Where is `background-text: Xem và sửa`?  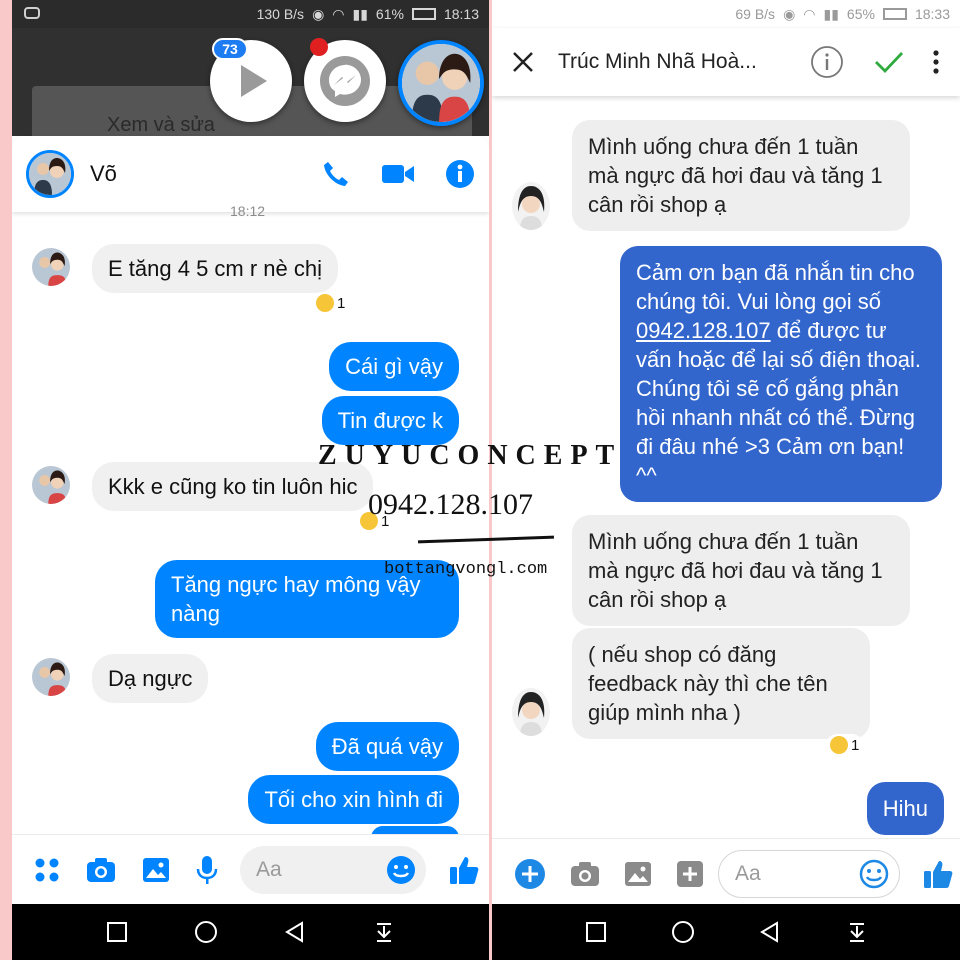
background-text: Xem và sửa is located at coordinates (161, 125).